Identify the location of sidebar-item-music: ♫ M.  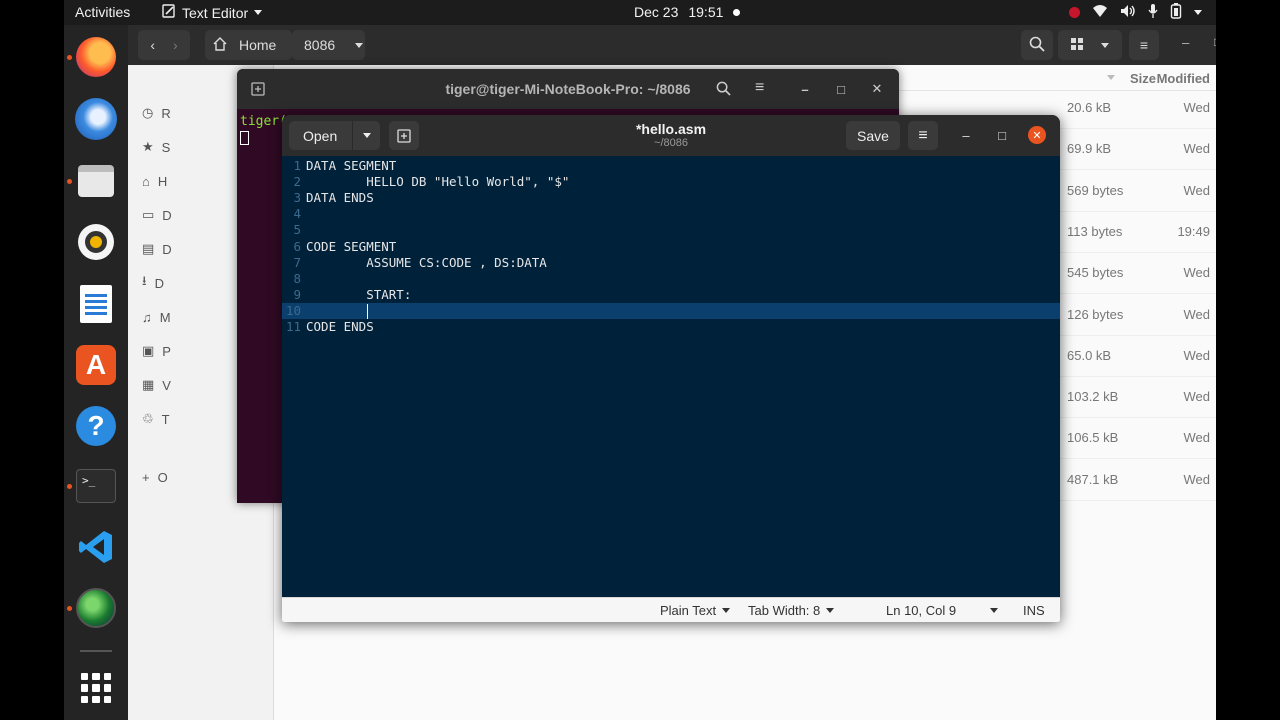
(156, 317).